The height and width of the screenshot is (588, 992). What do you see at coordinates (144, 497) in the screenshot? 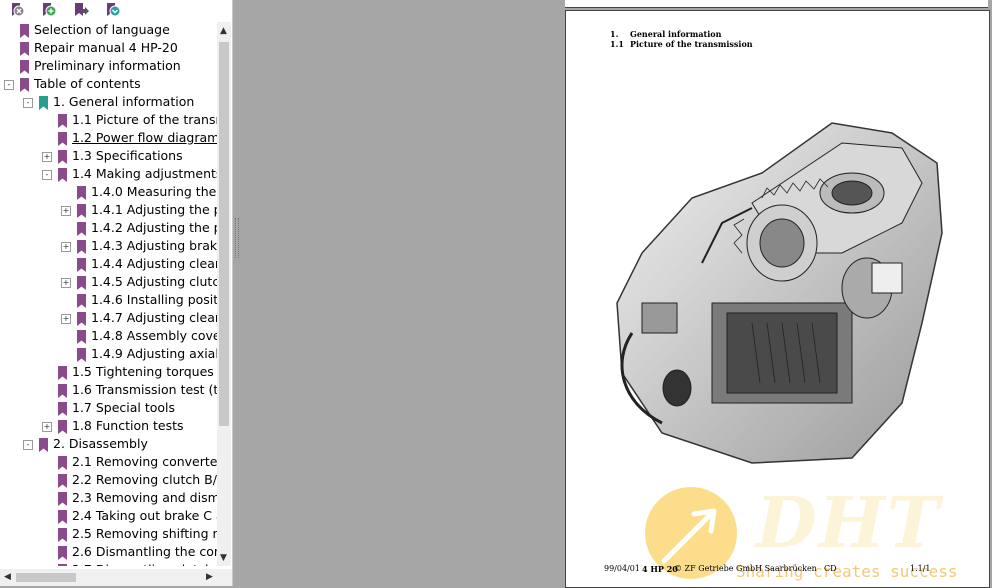
I see `tree-item-label: 2.3 Removing and disma` at bounding box center [144, 497].